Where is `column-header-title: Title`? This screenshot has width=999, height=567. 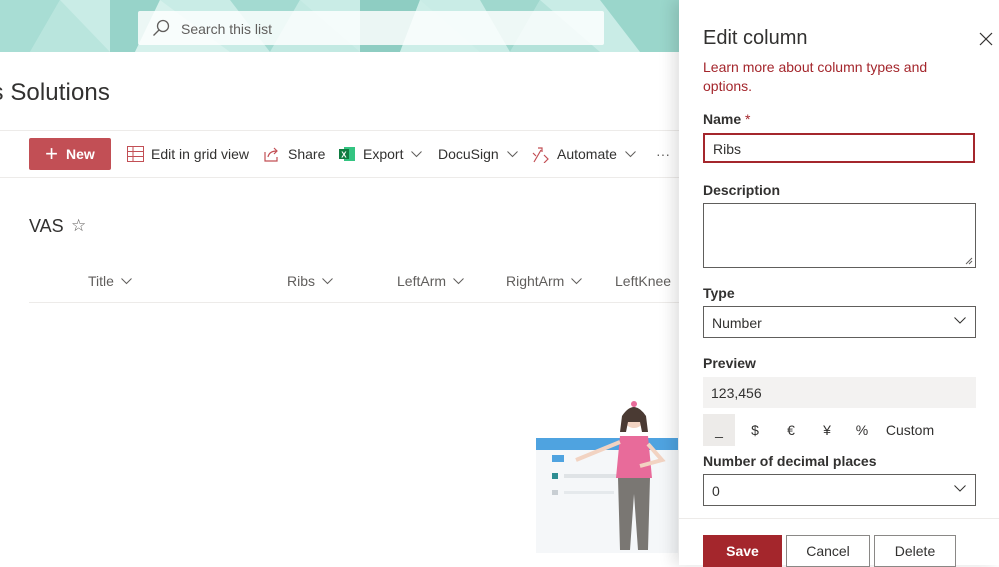
column-header-title: Title is located at coordinates (110, 281).